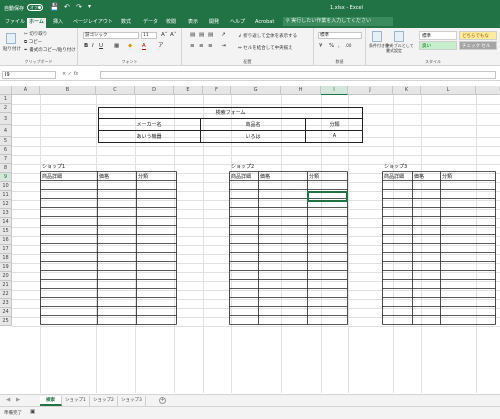 This screenshot has height=419, width=500. I want to click on font-color-icon: A, so click(144, 46).